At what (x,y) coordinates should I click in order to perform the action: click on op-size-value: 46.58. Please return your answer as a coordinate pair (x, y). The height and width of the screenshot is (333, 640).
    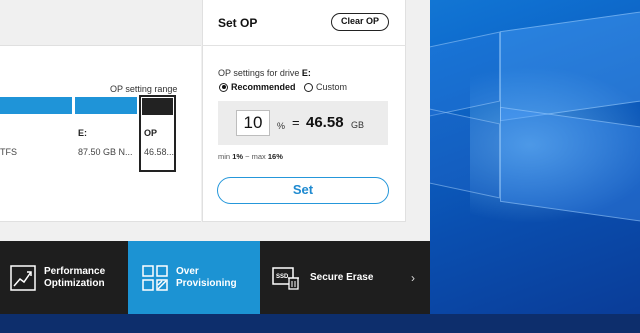
    Looking at the image, I should click on (325, 122).